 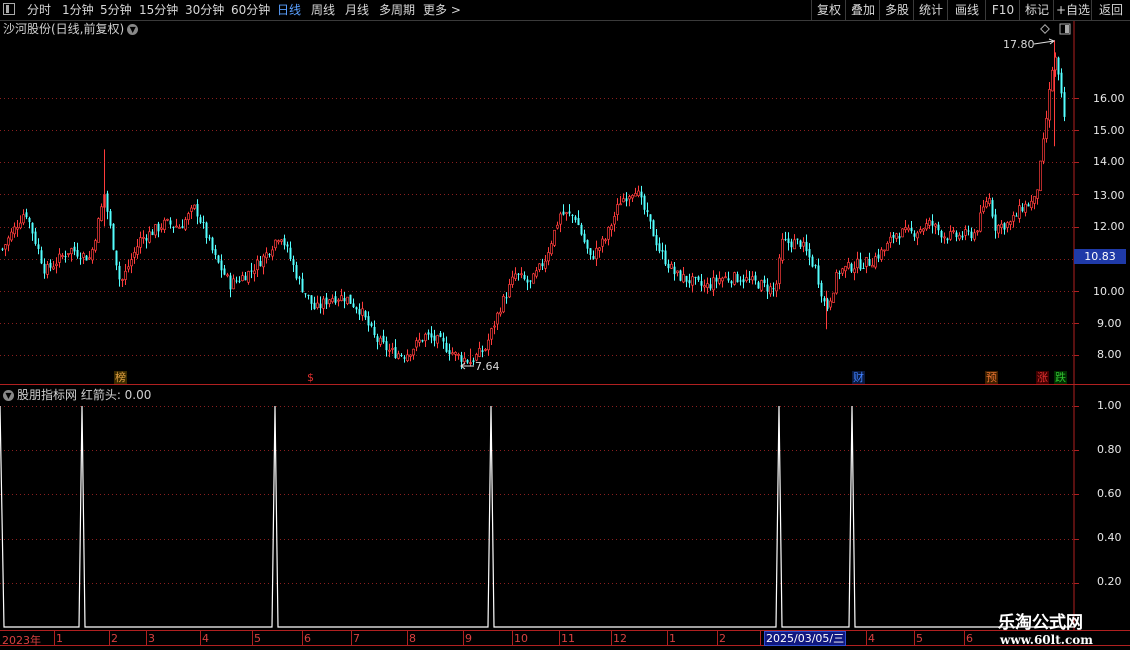 What do you see at coordinates (1042, 377) in the screenshot?
I see `badge-limit-up: 涨` at bounding box center [1042, 377].